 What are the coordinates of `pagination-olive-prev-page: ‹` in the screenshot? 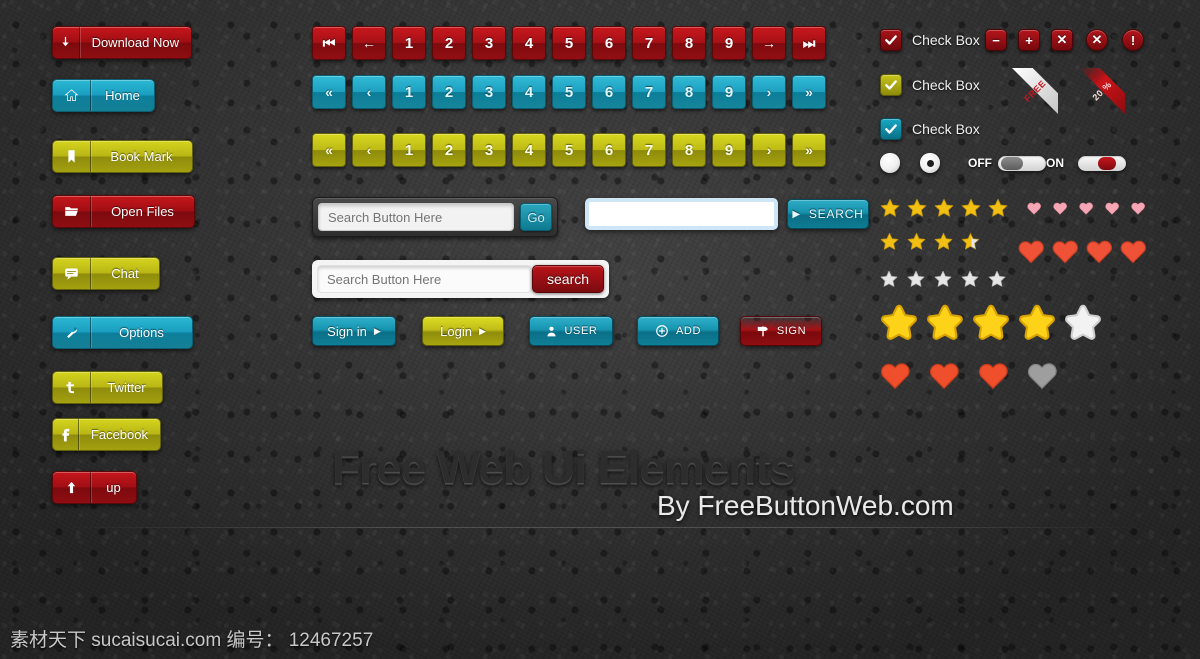 It's located at (369, 150).